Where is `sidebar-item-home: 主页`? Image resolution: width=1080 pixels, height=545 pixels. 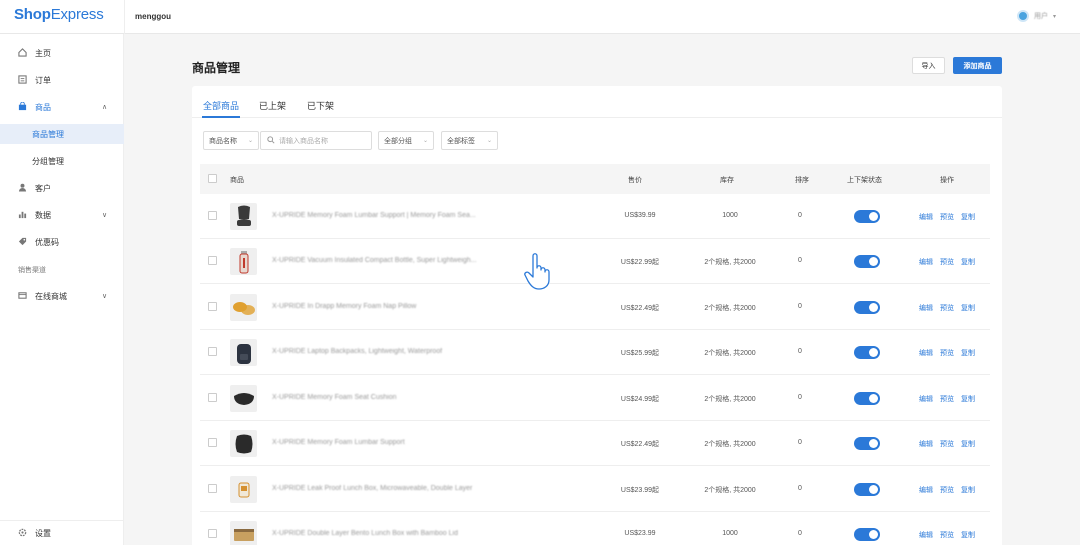 sidebar-item-home: 主页 is located at coordinates (62, 53).